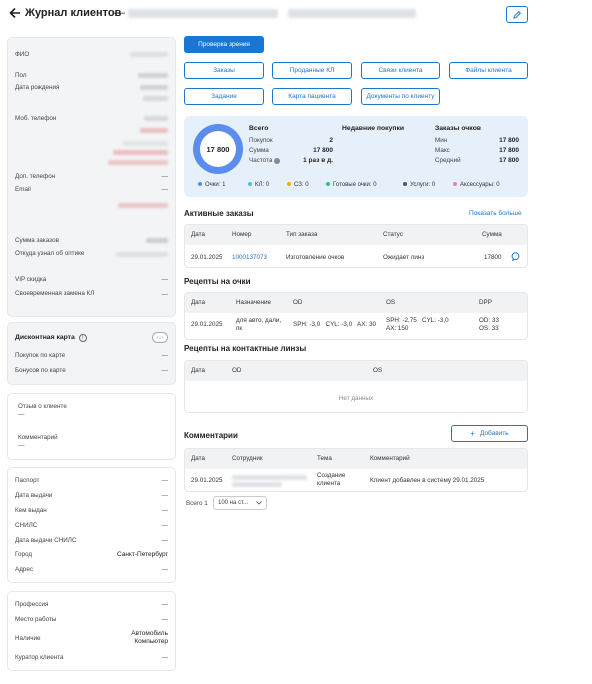 The width and height of the screenshot is (592, 684). Describe the element at coordinates (312, 96) in the screenshot. I see `patient-card-button: Карта пациента` at that location.